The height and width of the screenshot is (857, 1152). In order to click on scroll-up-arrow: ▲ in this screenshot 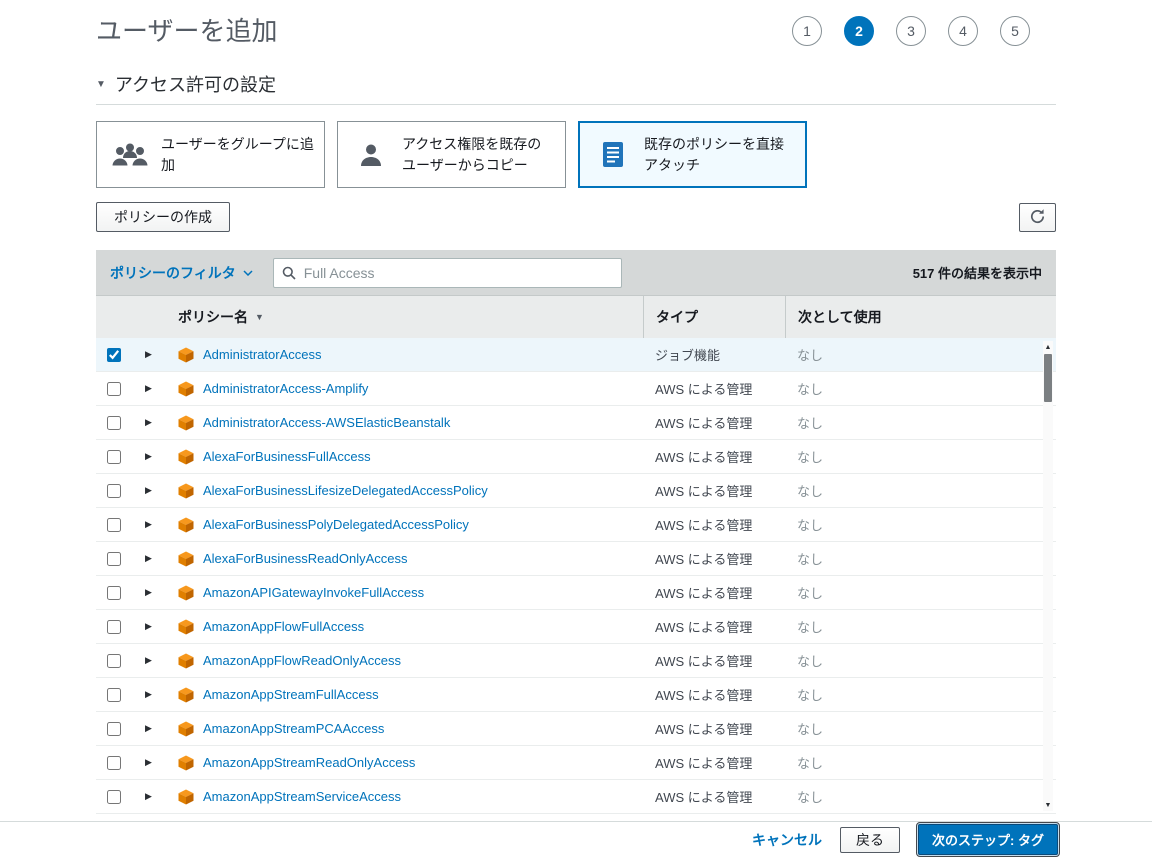, I will do `click(1048, 347)`.